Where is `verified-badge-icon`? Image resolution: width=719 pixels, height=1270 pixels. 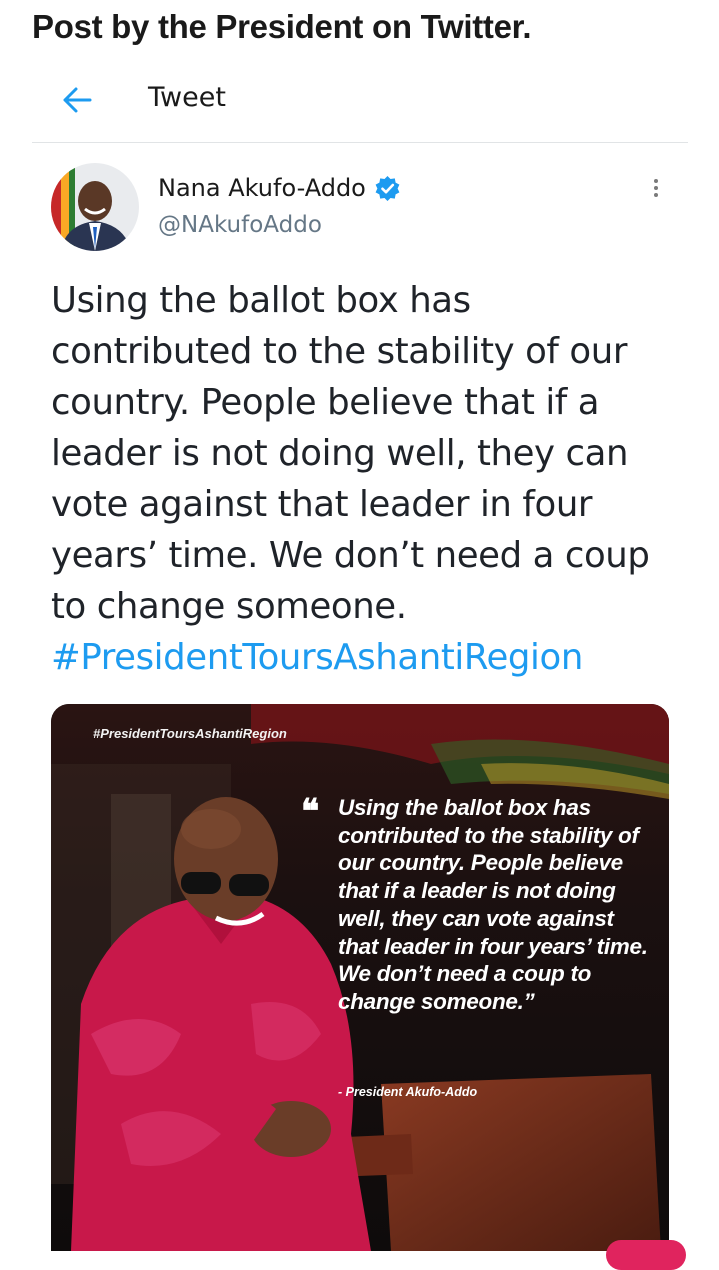 verified-badge-icon is located at coordinates (387, 188).